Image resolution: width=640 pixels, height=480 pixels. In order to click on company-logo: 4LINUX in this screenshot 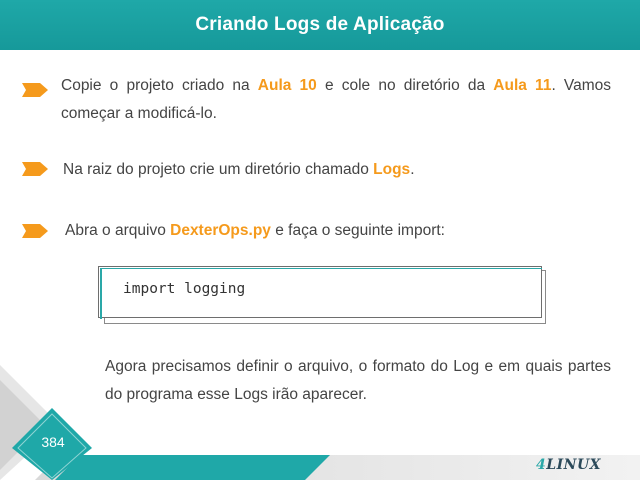, I will do `click(569, 465)`.